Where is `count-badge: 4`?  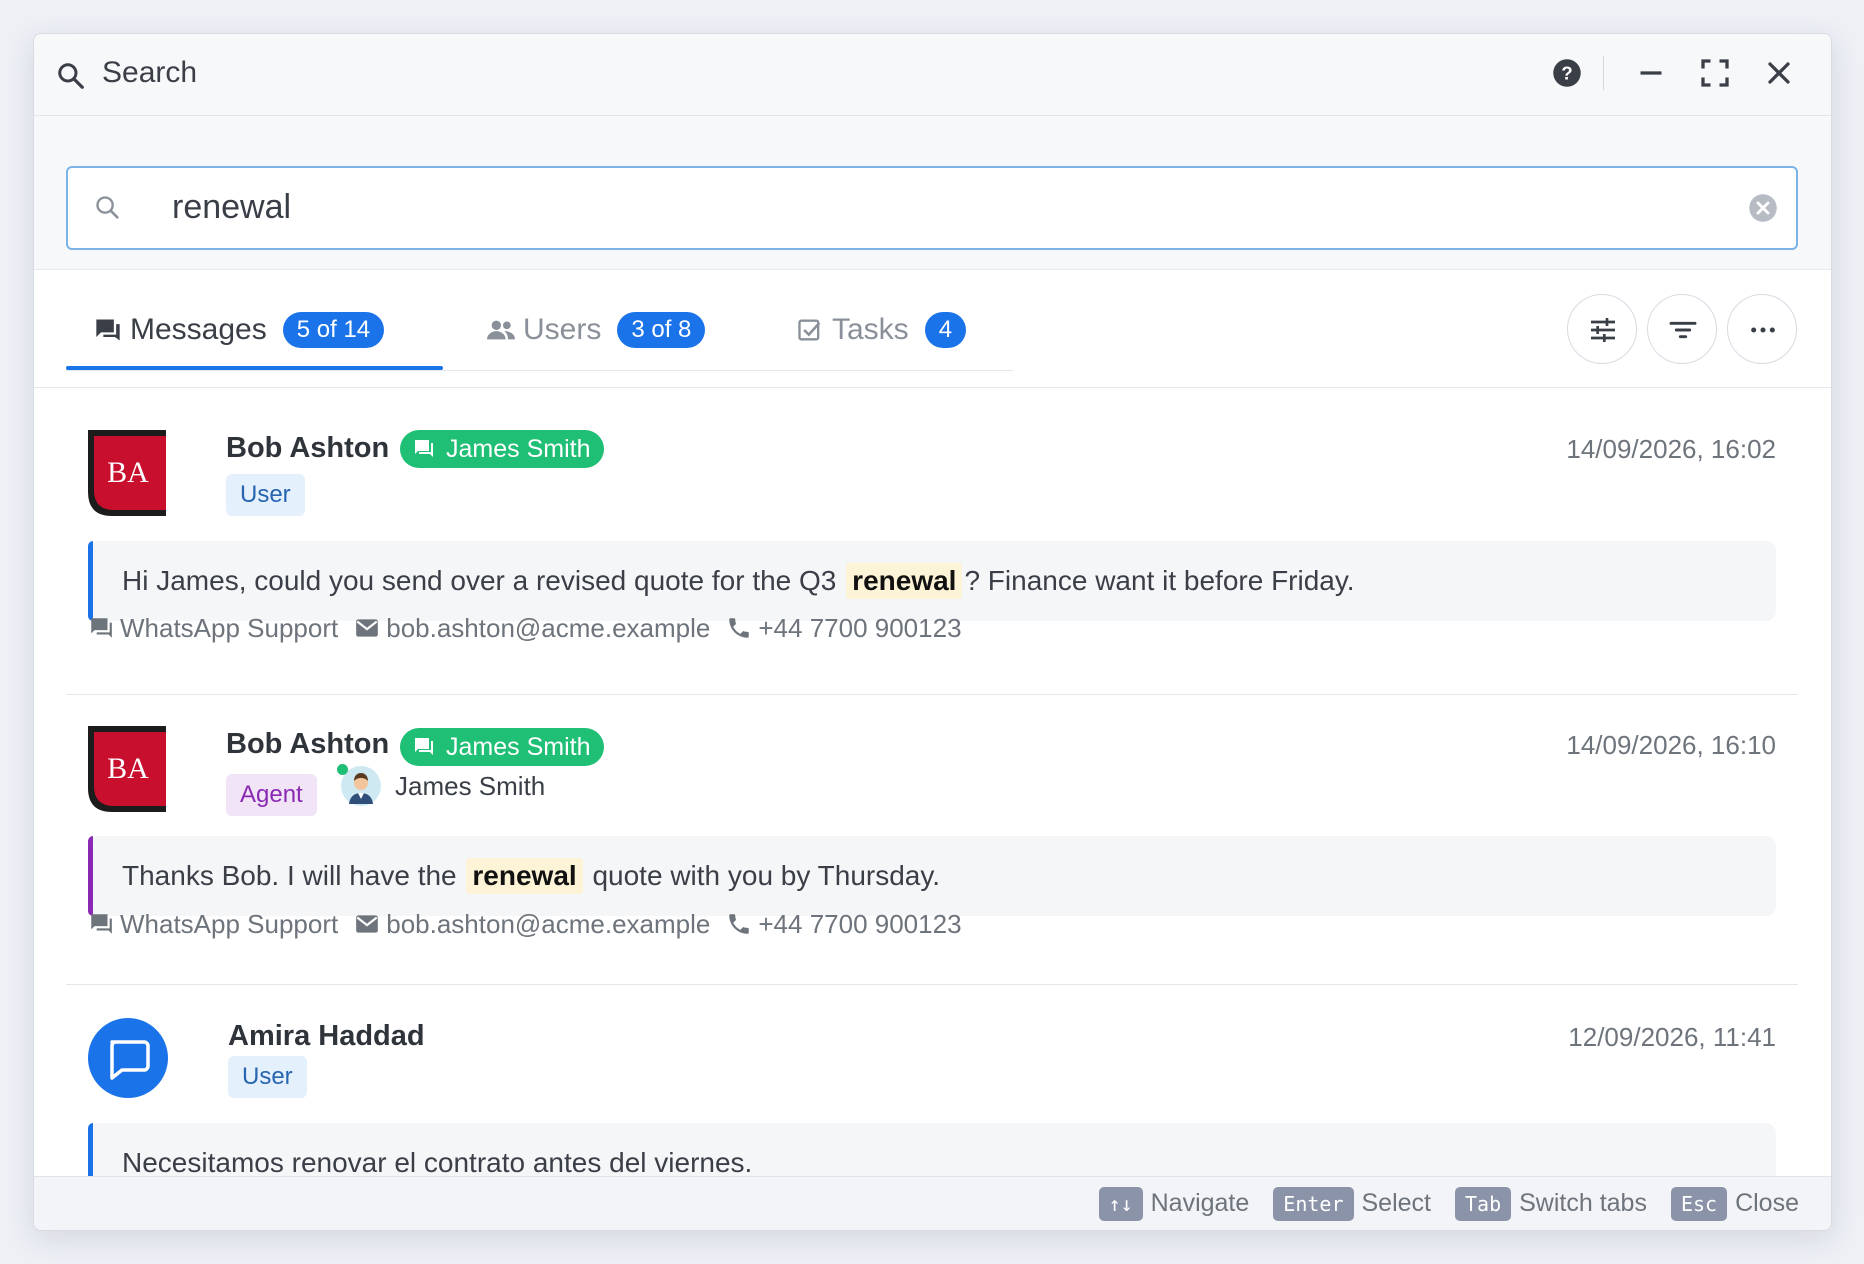
count-badge: 4 is located at coordinates (945, 330).